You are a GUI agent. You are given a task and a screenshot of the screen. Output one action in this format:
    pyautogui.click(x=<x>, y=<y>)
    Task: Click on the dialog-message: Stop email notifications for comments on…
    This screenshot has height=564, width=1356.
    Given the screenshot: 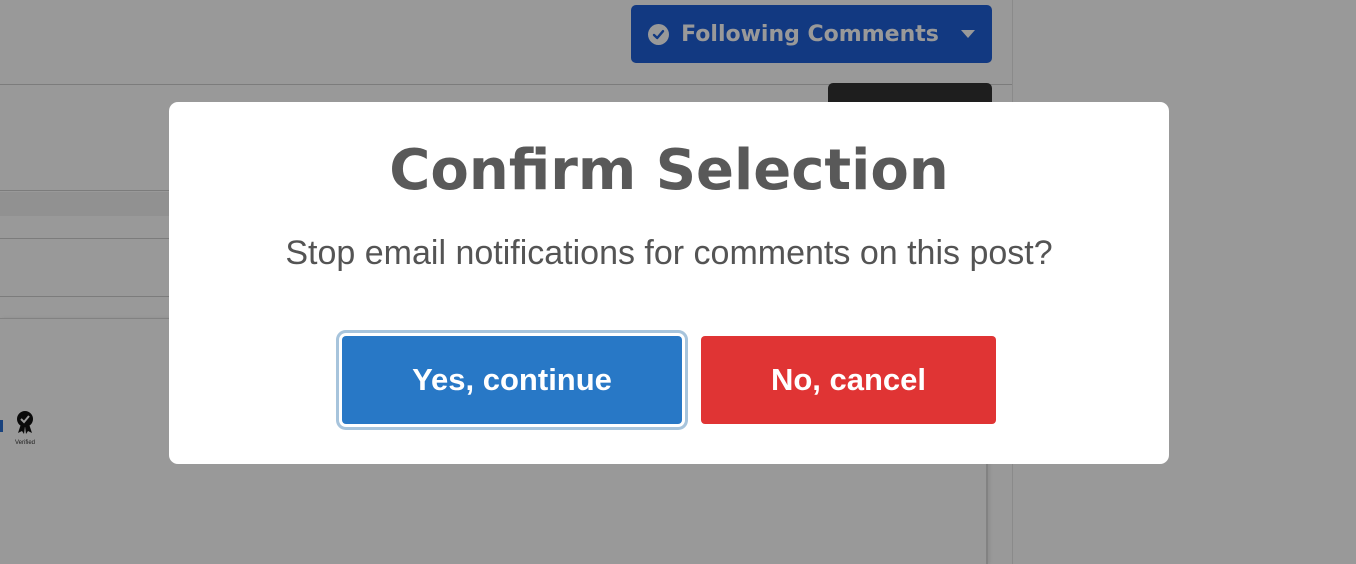 What is the action you would take?
    pyautogui.click(x=669, y=253)
    